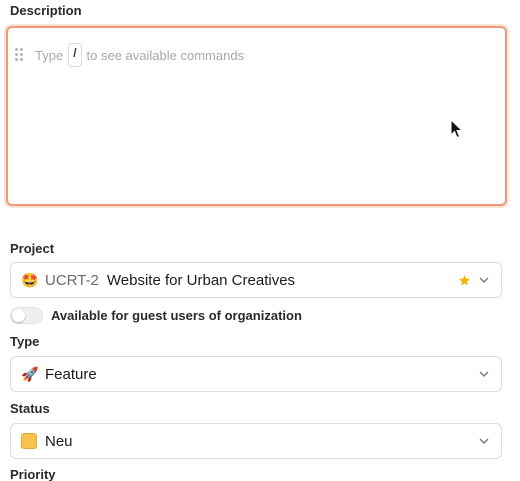  What do you see at coordinates (72, 280) in the screenshot?
I see `project-code: UCRT-2` at bounding box center [72, 280].